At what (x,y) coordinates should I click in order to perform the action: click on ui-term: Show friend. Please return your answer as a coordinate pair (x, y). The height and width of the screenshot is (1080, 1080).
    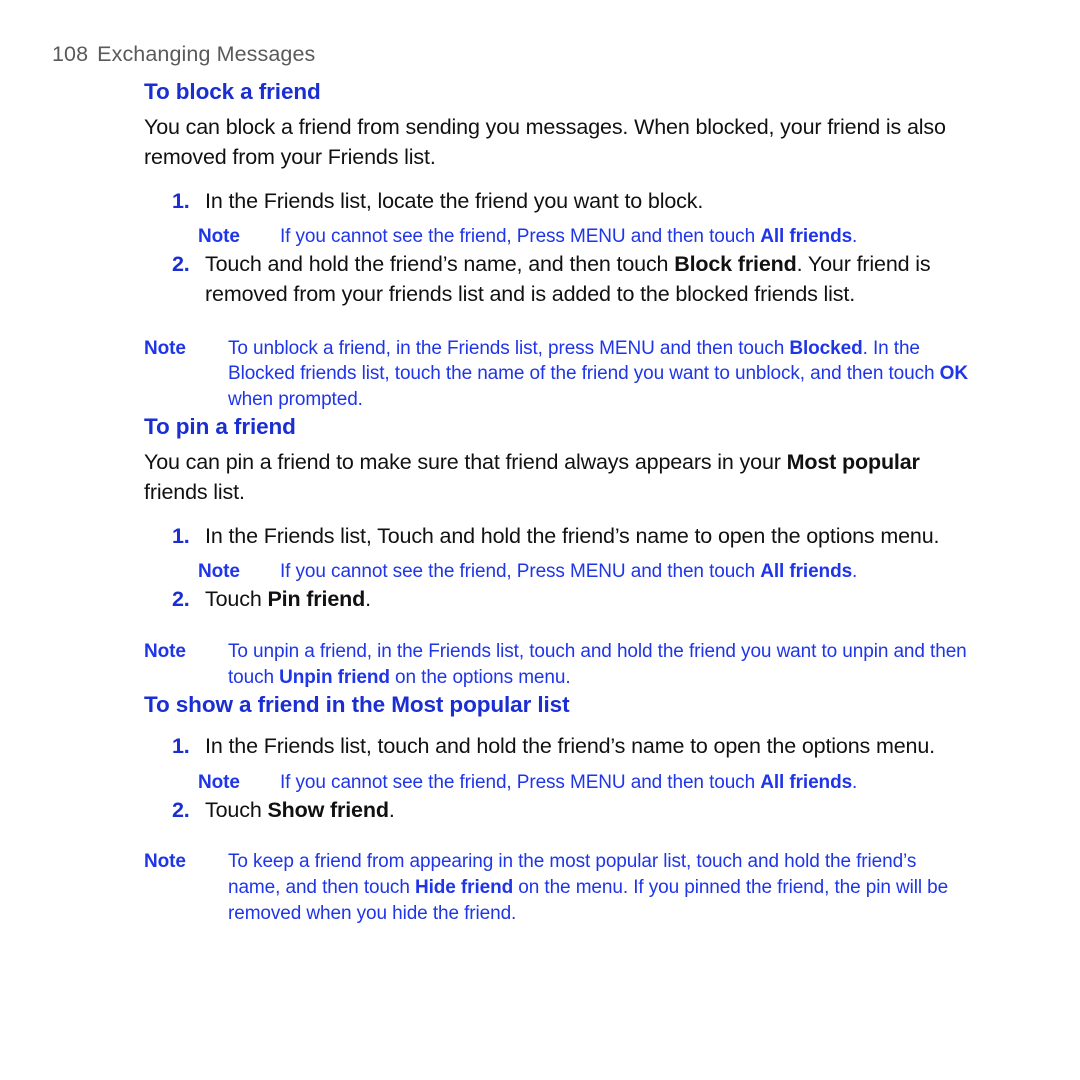
    Looking at the image, I should click on (328, 809).